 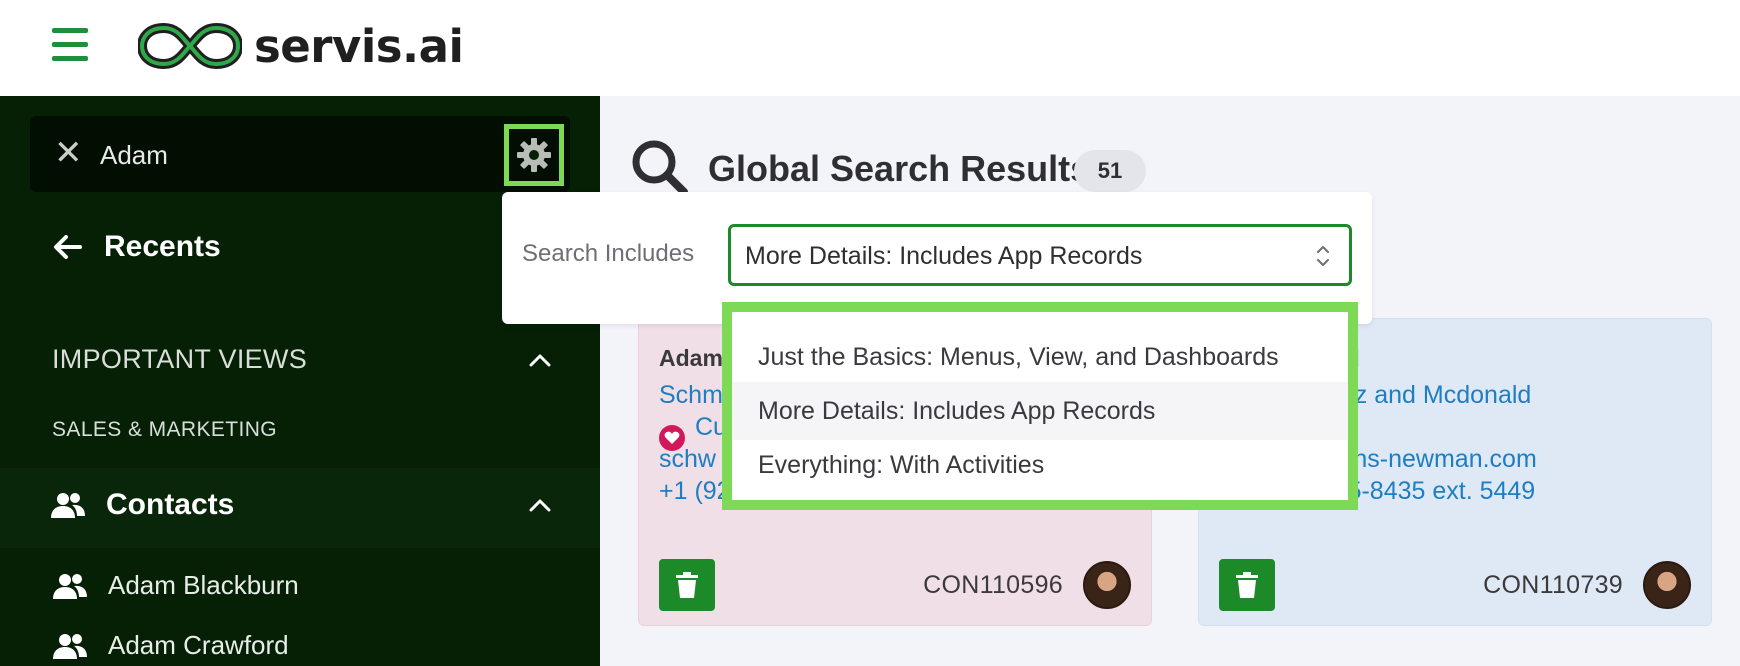 I want to click on card-name: Adam, so click(x=691, y=358).